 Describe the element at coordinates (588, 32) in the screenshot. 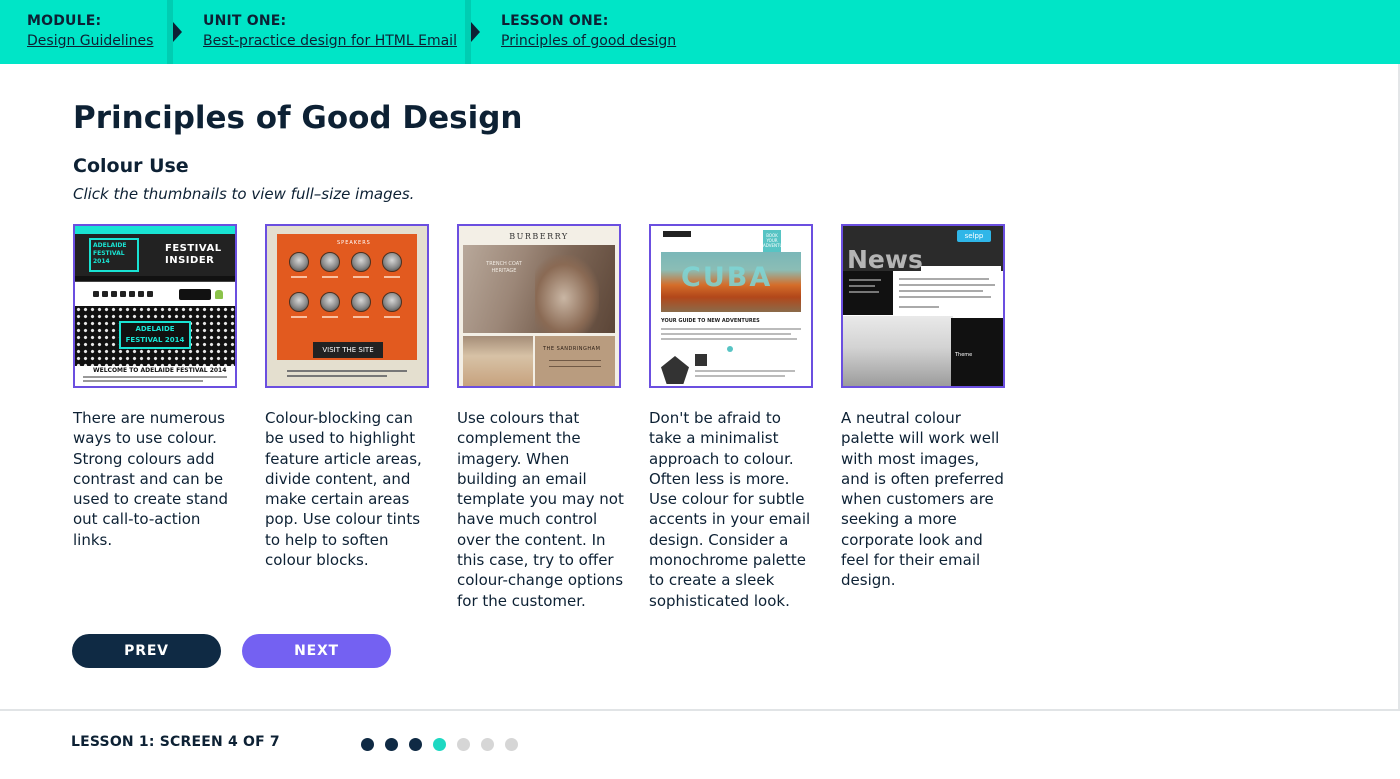

I see `breadcrumb-lesson: LESSON ONE: Principles of good design` at that location.